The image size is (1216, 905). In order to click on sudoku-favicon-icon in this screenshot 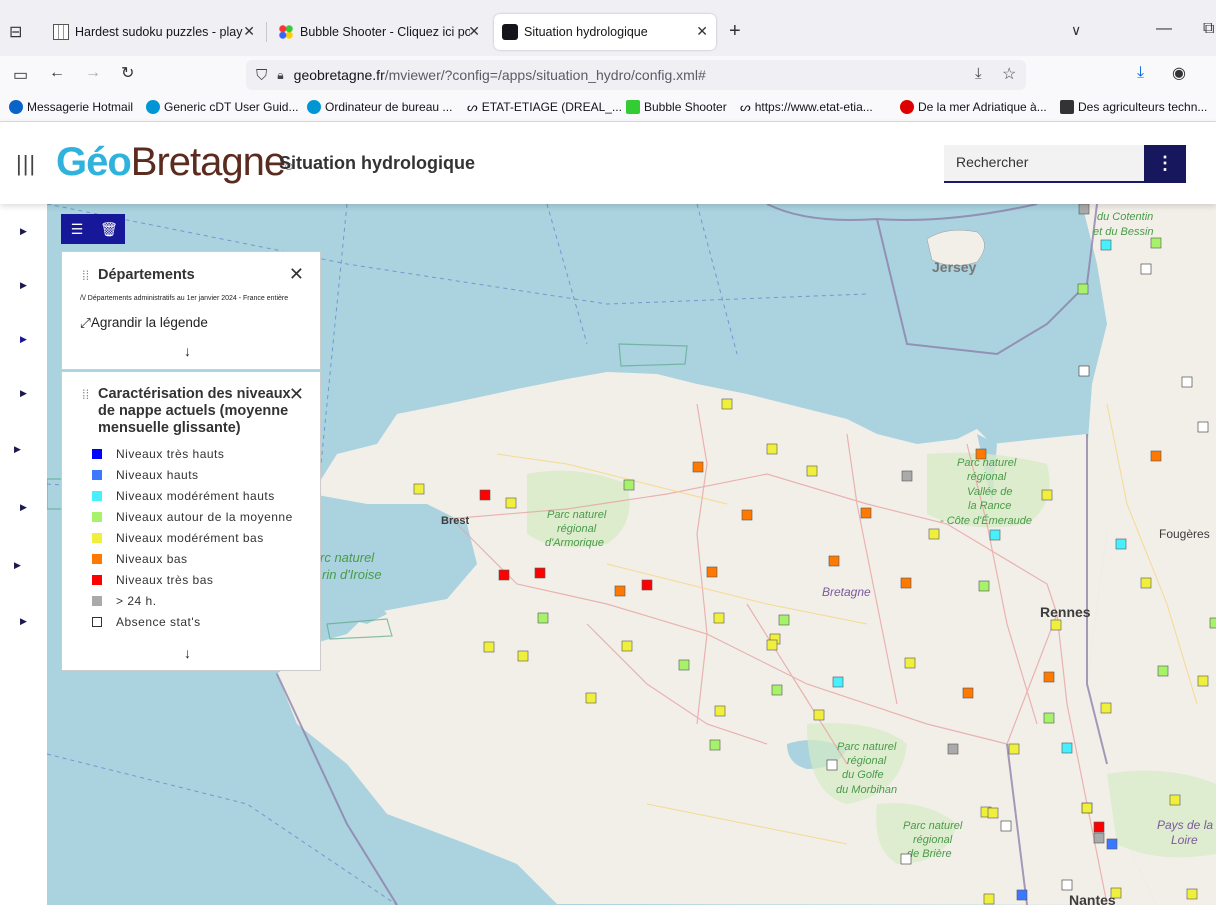, I will do `click(61, 32)`.